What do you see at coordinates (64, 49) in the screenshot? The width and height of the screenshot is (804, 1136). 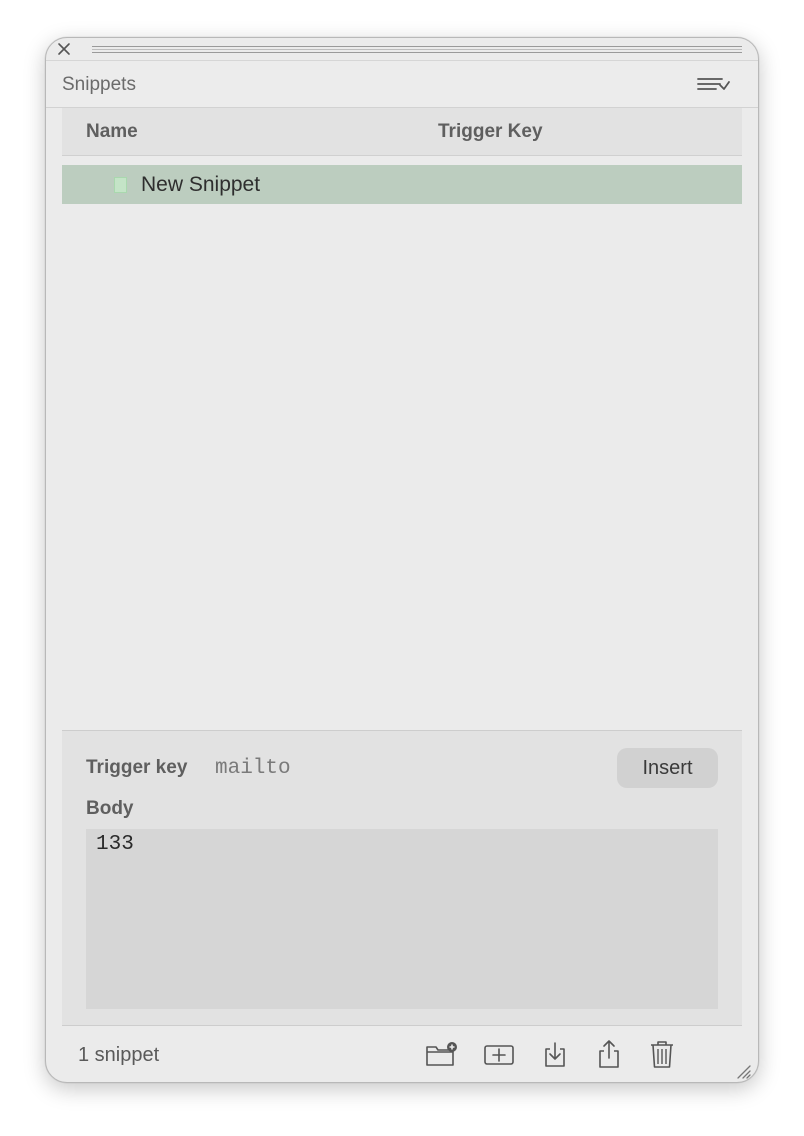 I see `close-icon` at bounding box center [64, 49].